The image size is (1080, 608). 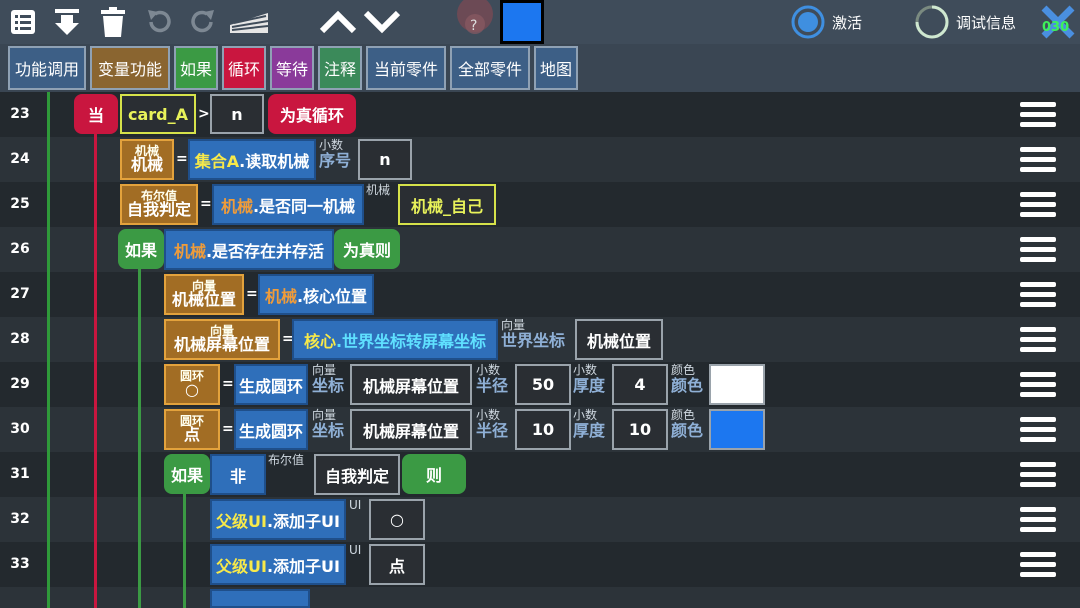 What do you see at coordinates (113, 22) in the screenshot?
I see `trash-icon` at bounding box center [113, 22].